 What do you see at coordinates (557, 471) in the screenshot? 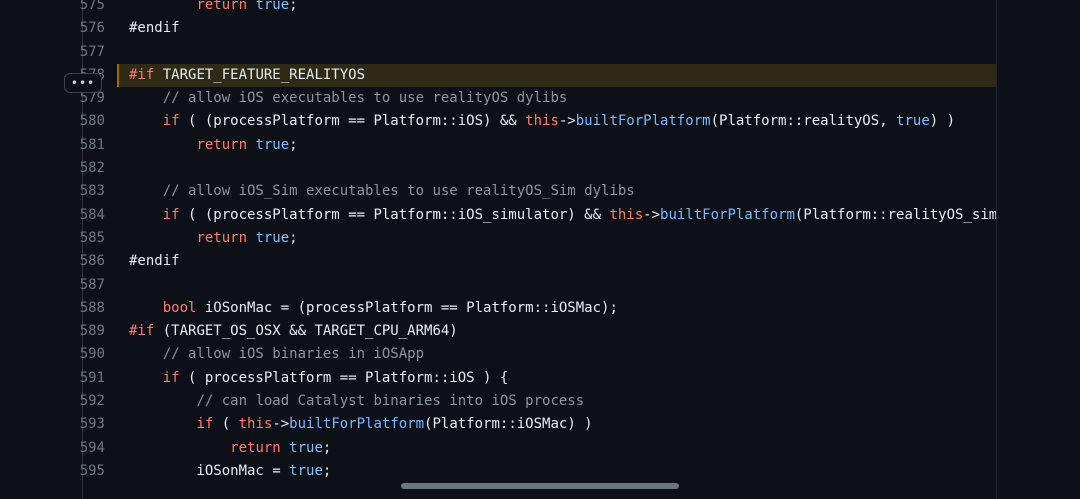
I see `line-content: iOSonMac = true;` at bounding box center [557, 471].